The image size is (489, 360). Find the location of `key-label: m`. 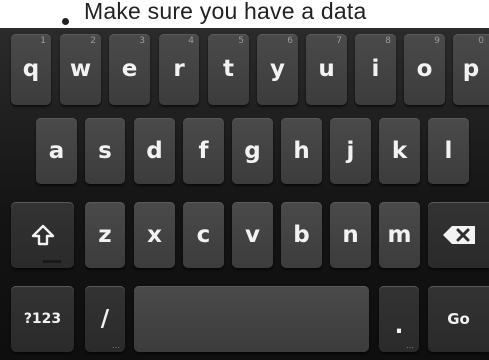

key-label: m is located at coordinates (399, 234).